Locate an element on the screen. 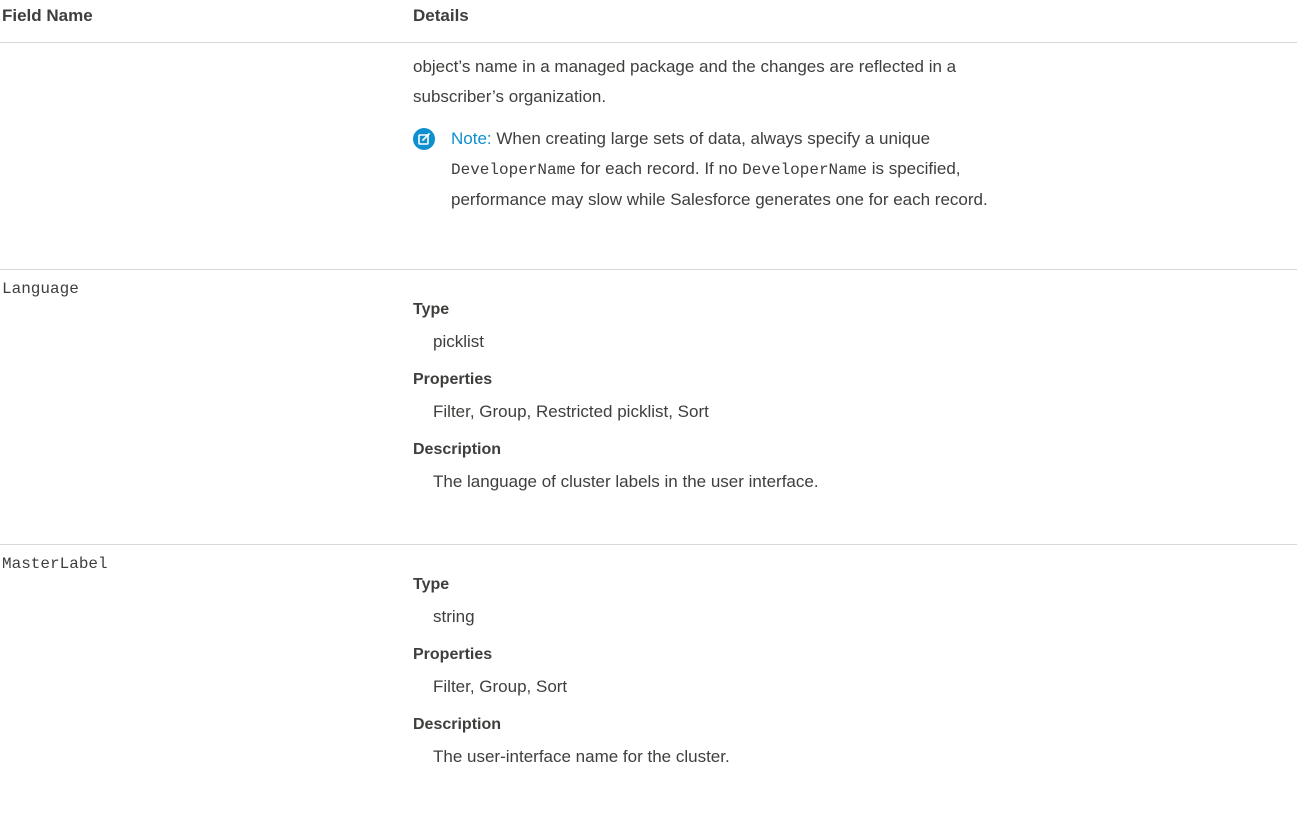 This screenshot has height=818, width=1297. continuation-line-2: subscriber’s organization. is located at coordinates (510, 96).